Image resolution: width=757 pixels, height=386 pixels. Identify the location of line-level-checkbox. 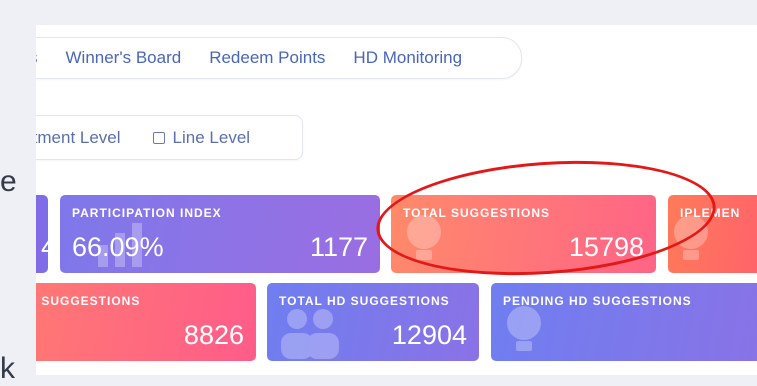
(158, 137).